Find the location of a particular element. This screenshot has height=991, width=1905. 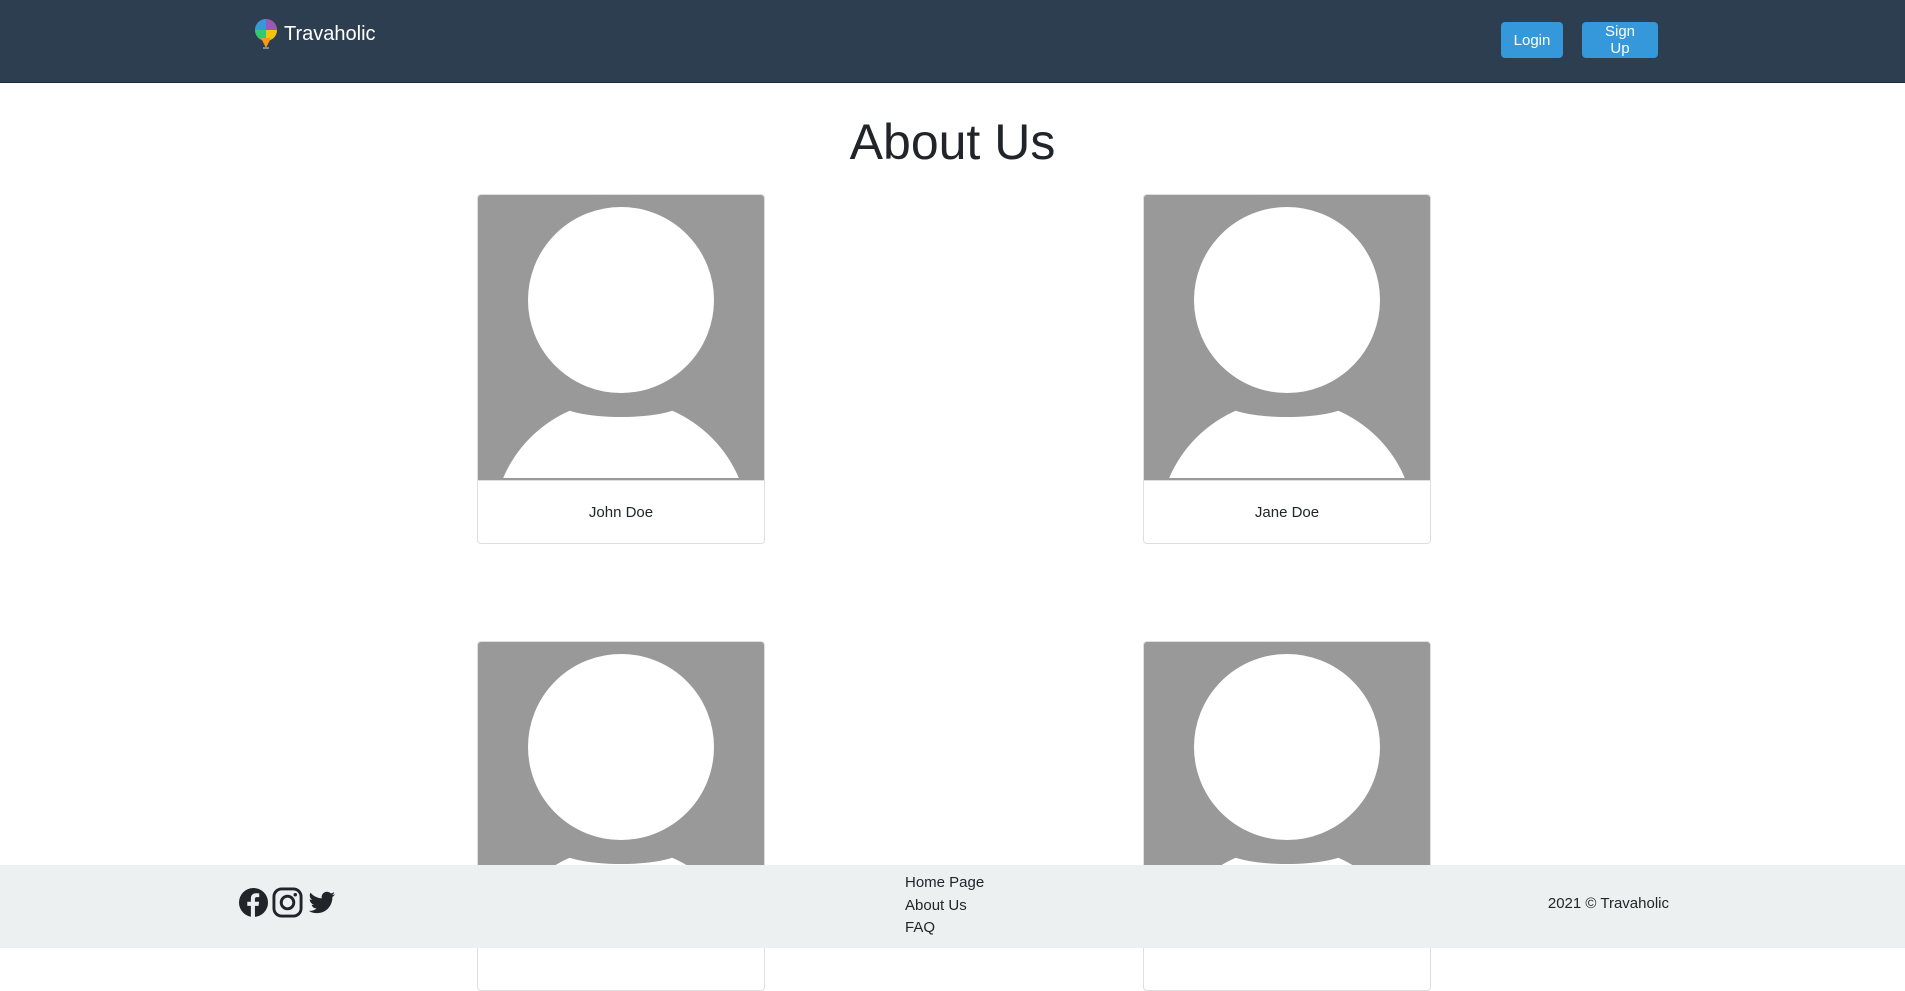

brand-link: Travaholic is located at coordinates (314, 34).